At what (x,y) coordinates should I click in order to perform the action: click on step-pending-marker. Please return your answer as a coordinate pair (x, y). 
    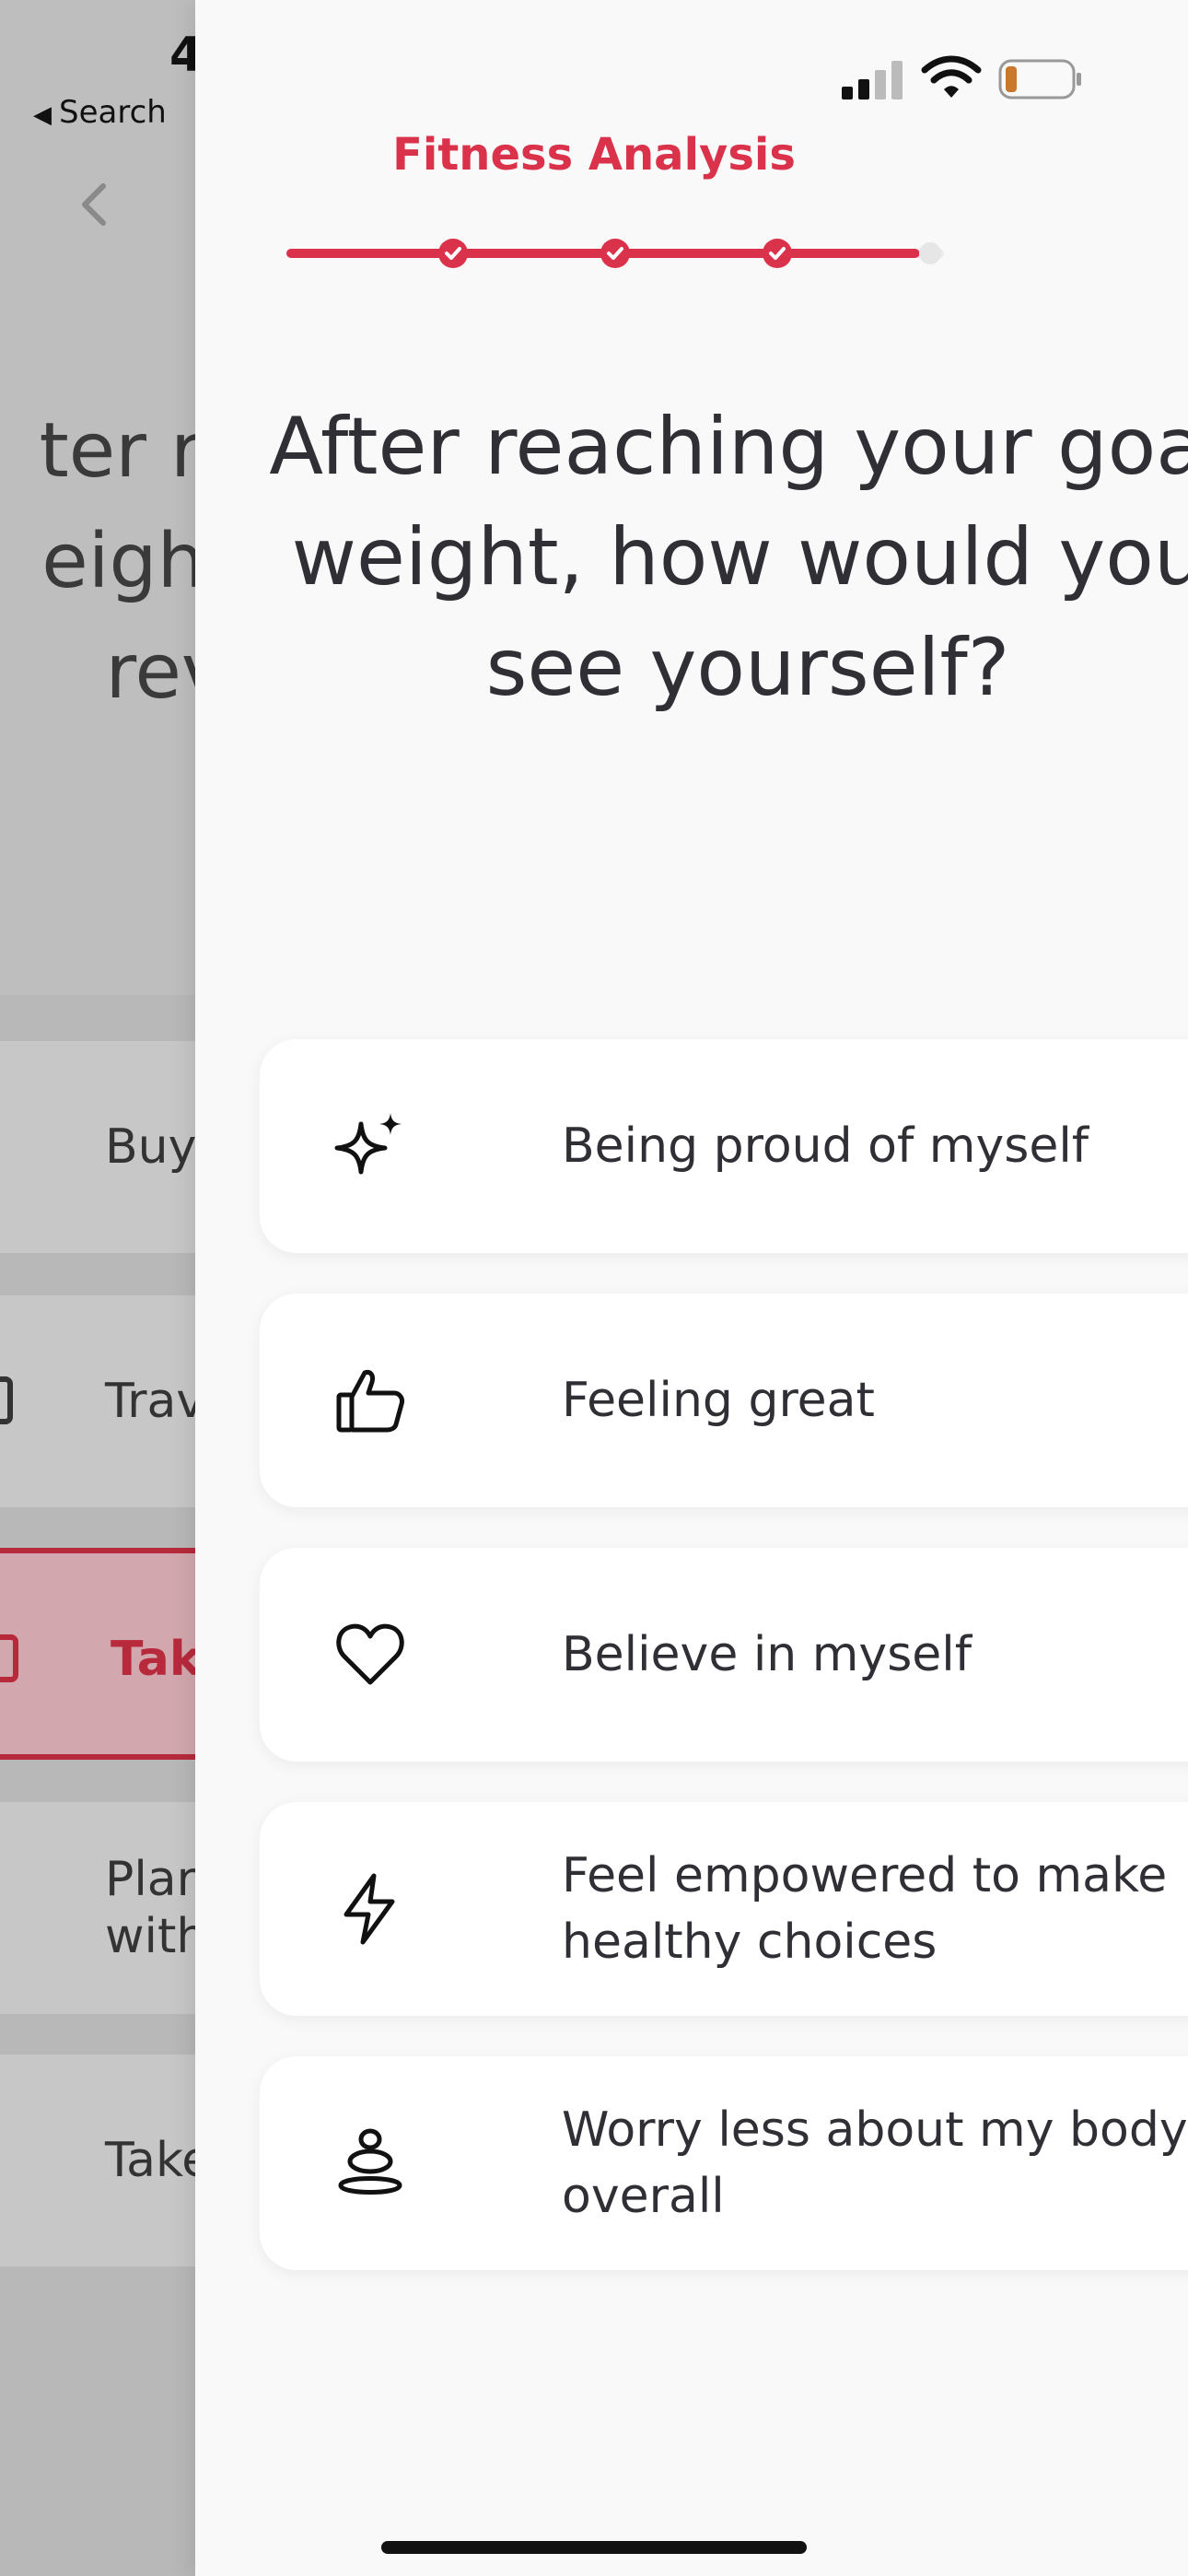
    Looking at the image, I should click on (930, 253).